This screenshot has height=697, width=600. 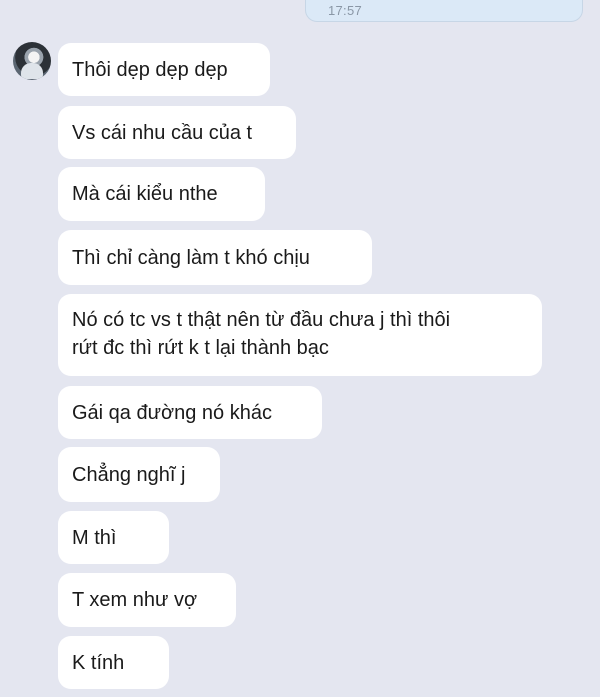 I want to click on message-bubble: Thì chỉ càng làm t khó chịu, so click(x=215, y=257).